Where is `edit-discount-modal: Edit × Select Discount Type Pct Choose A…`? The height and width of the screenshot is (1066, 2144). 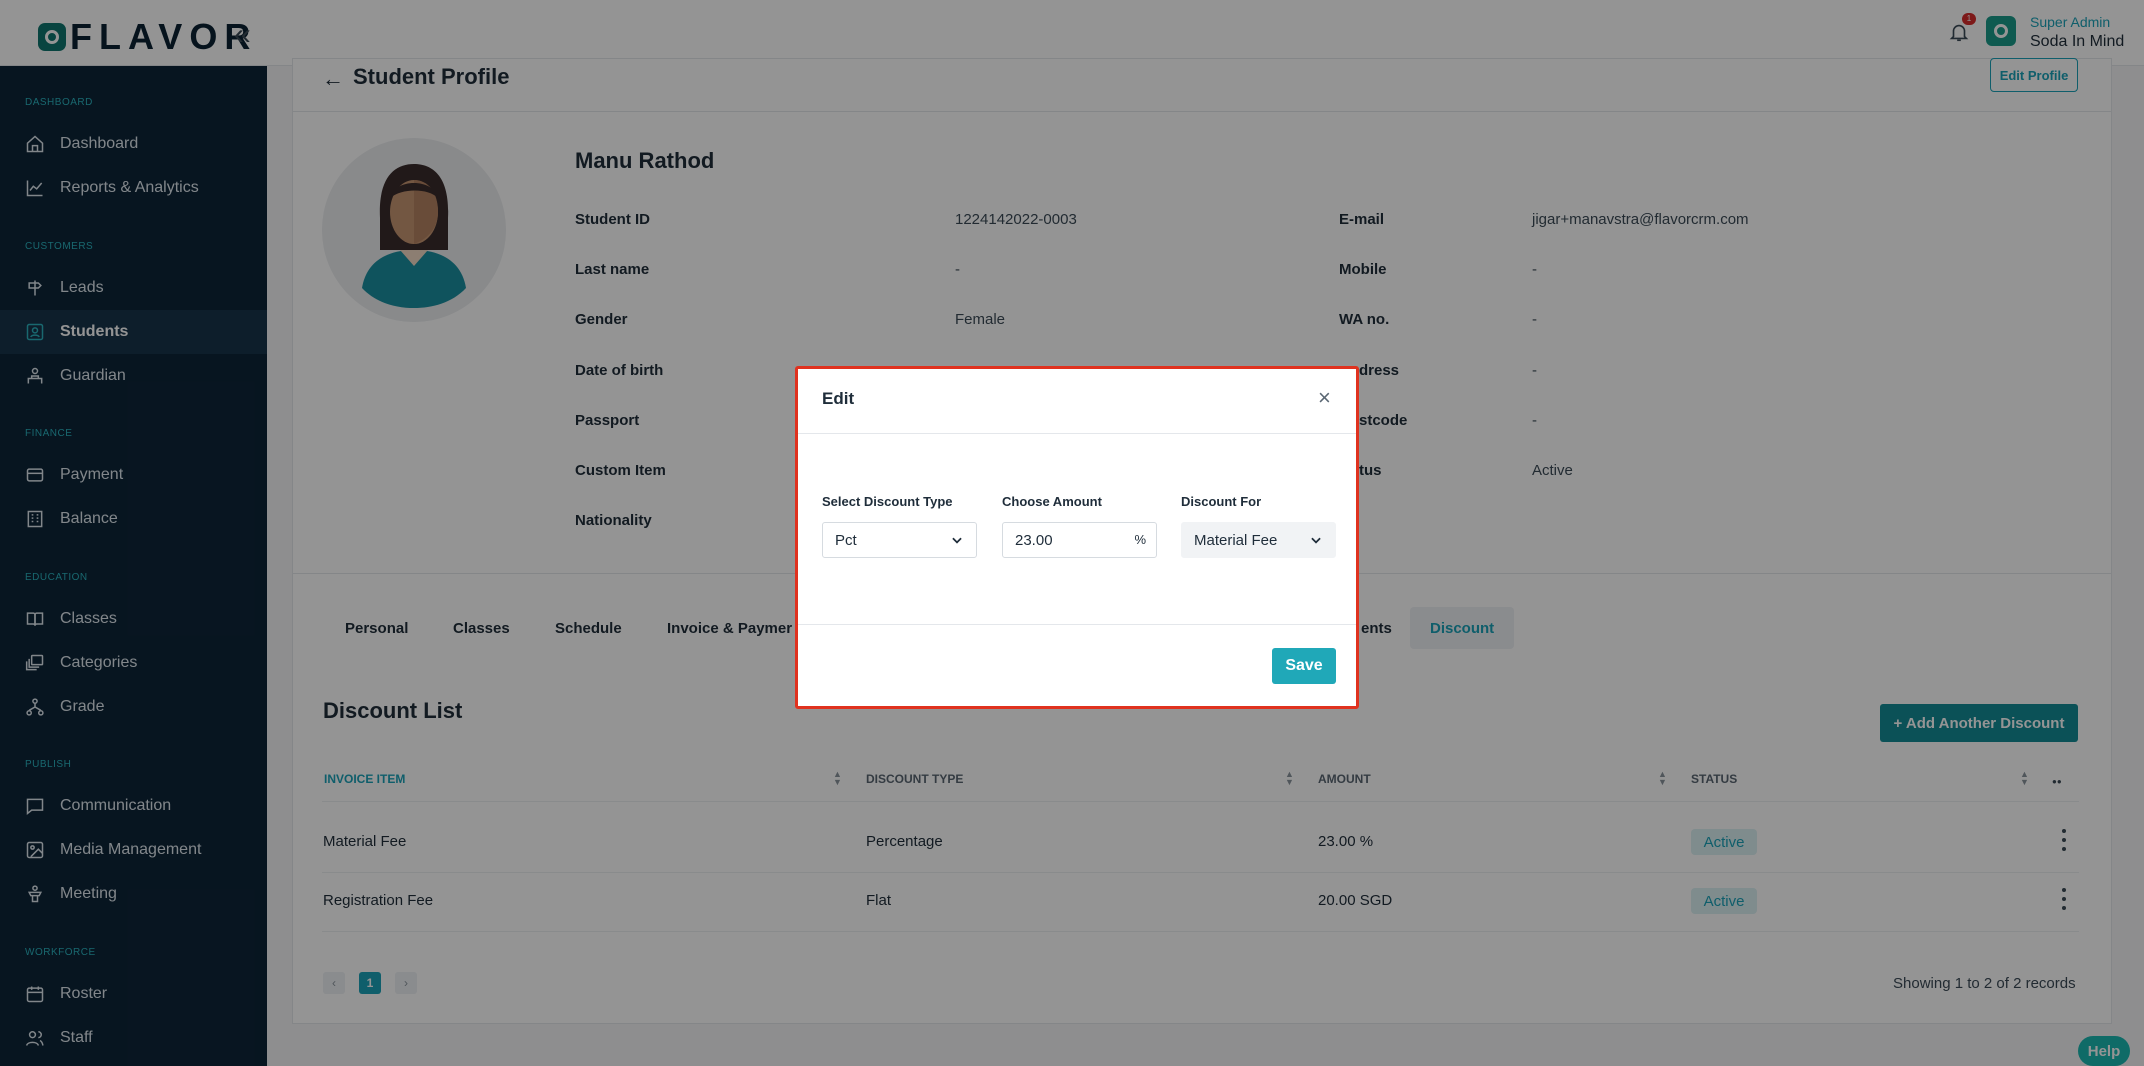
edit-discount-modal: Edit × Select Discount Type Pct Choose A… is located at coordinates (1077, 537).